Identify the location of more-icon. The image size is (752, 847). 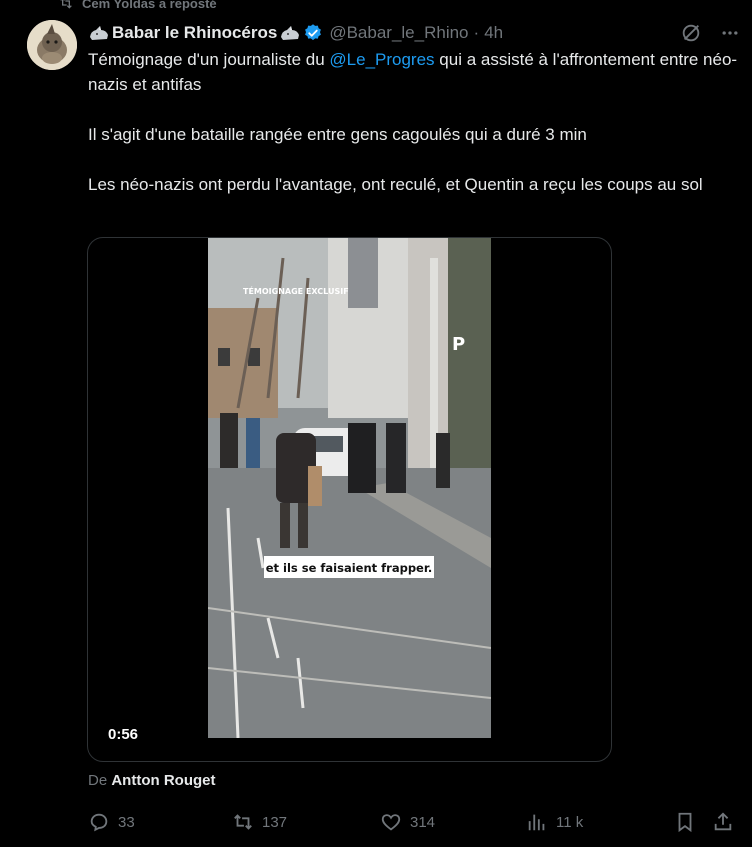
(730, 33).